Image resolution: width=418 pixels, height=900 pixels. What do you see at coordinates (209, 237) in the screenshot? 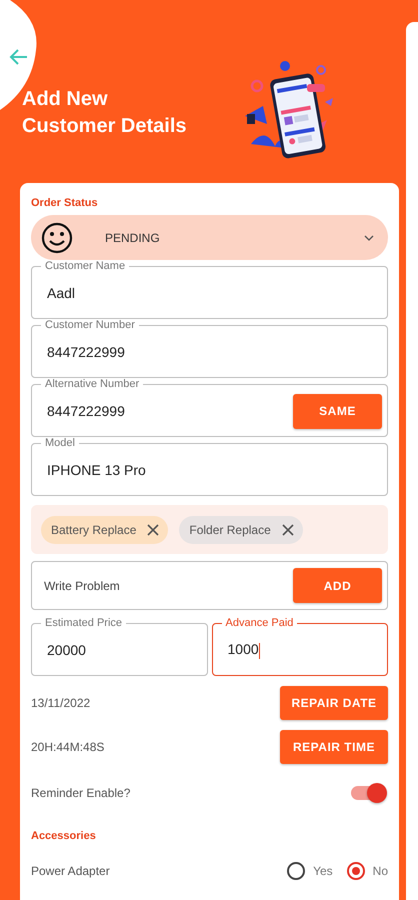
I see `status-dropdown: PENDING` at bounding box center [209, 237].